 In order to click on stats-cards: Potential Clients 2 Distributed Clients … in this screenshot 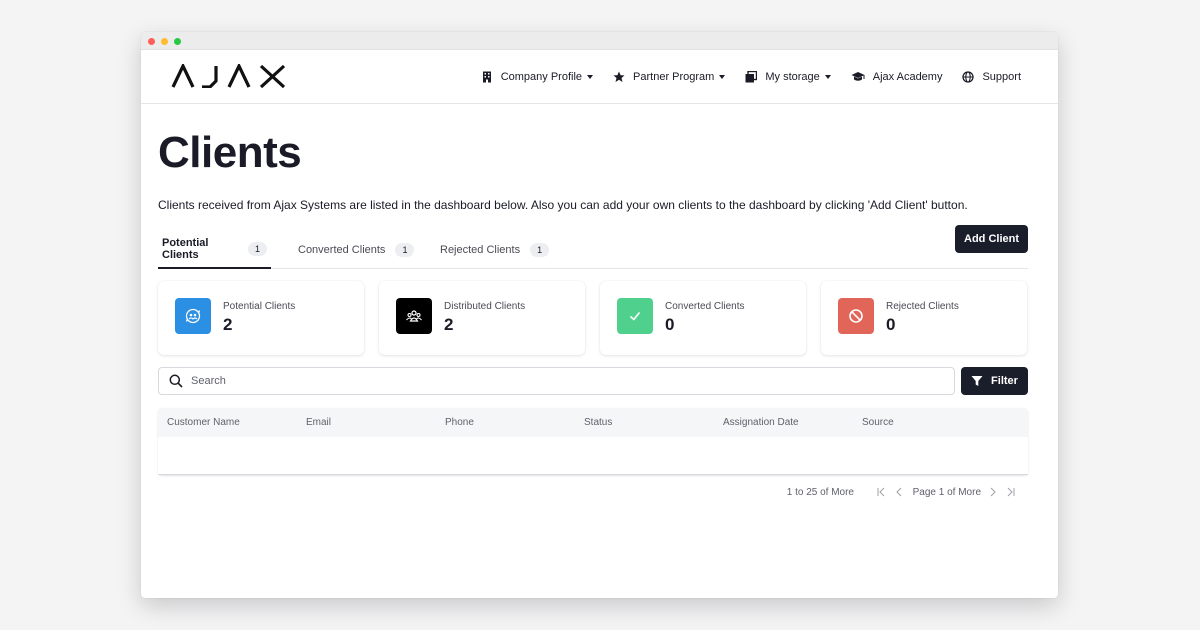, I will do `click(593, 318)`.